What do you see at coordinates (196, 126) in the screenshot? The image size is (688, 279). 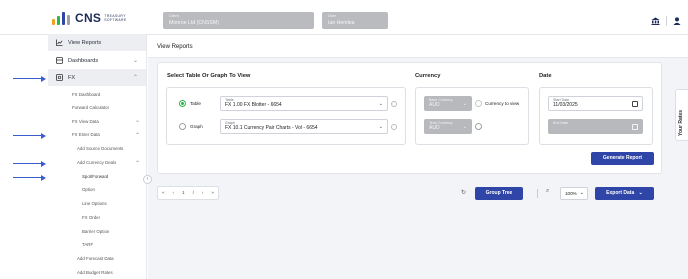 I see `graph-radio-label: Graph` at bounding box center [196, 126].